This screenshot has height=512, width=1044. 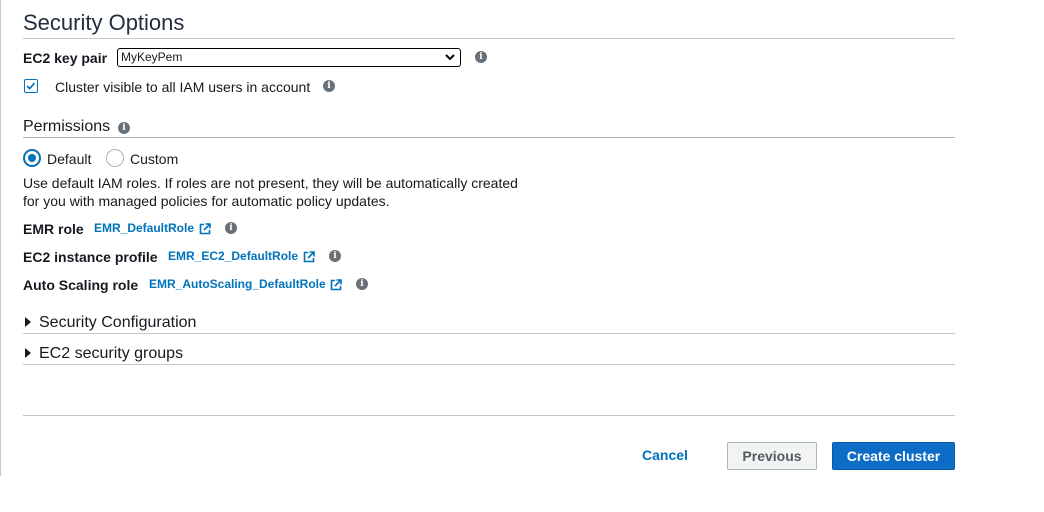 What do you see at coordinates (115, 158) in the screenshot?
I see `radio-custom` at bounding box center [115, 158].